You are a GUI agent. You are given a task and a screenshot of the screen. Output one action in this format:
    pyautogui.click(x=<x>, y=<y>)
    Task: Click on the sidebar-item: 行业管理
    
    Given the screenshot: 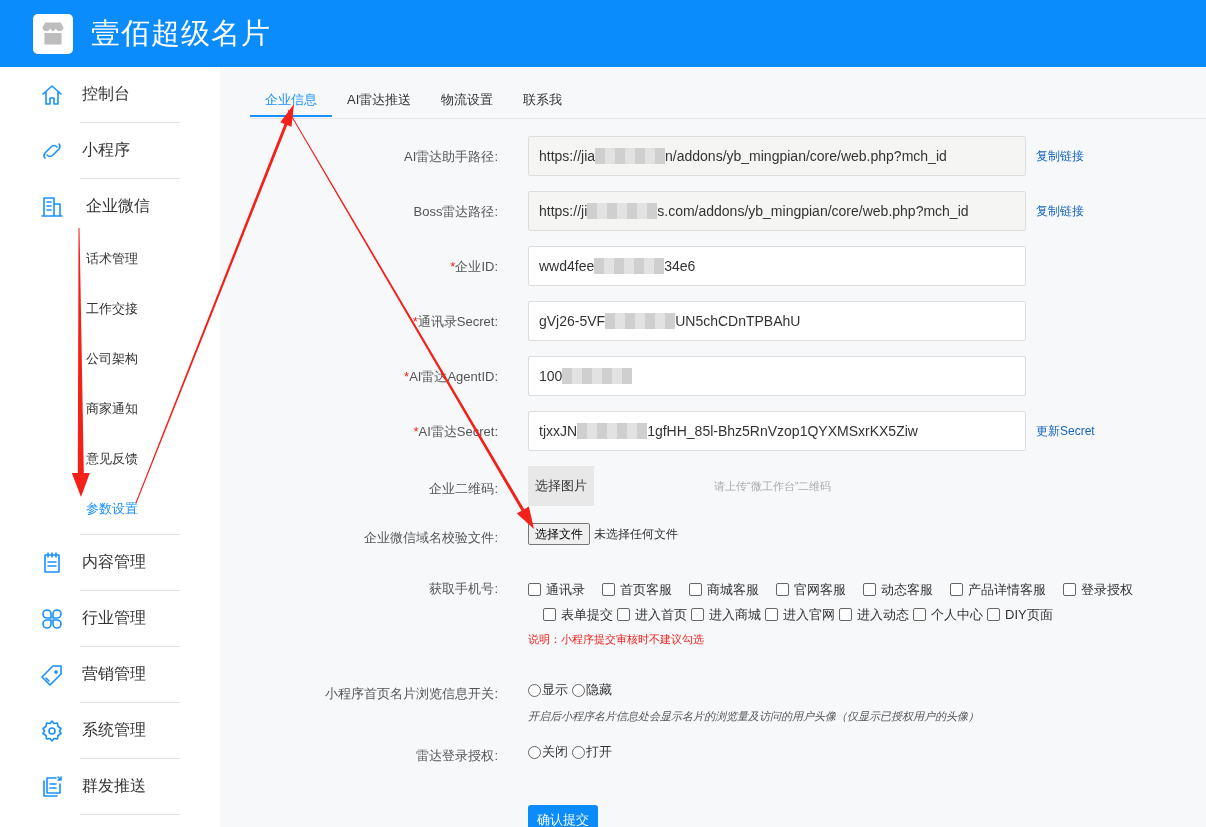 What is the action you would take?
    pyautogui.click(x=110, y=618)
    